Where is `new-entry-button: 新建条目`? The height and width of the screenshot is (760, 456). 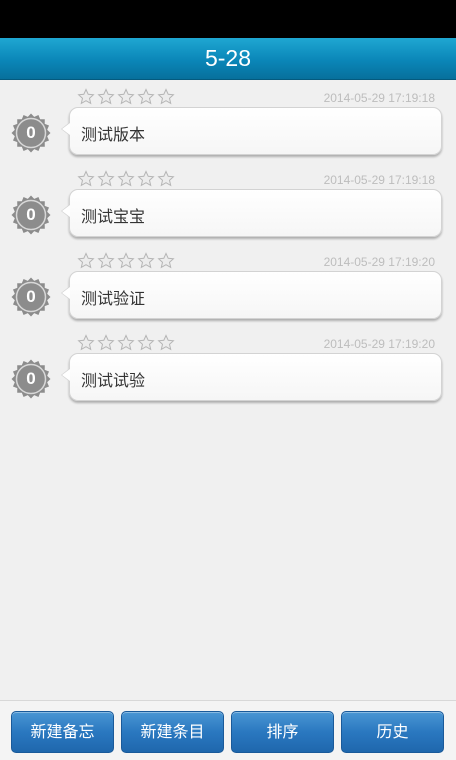
new-entry-button: 新建条目 is located at coordinates (172, 732).